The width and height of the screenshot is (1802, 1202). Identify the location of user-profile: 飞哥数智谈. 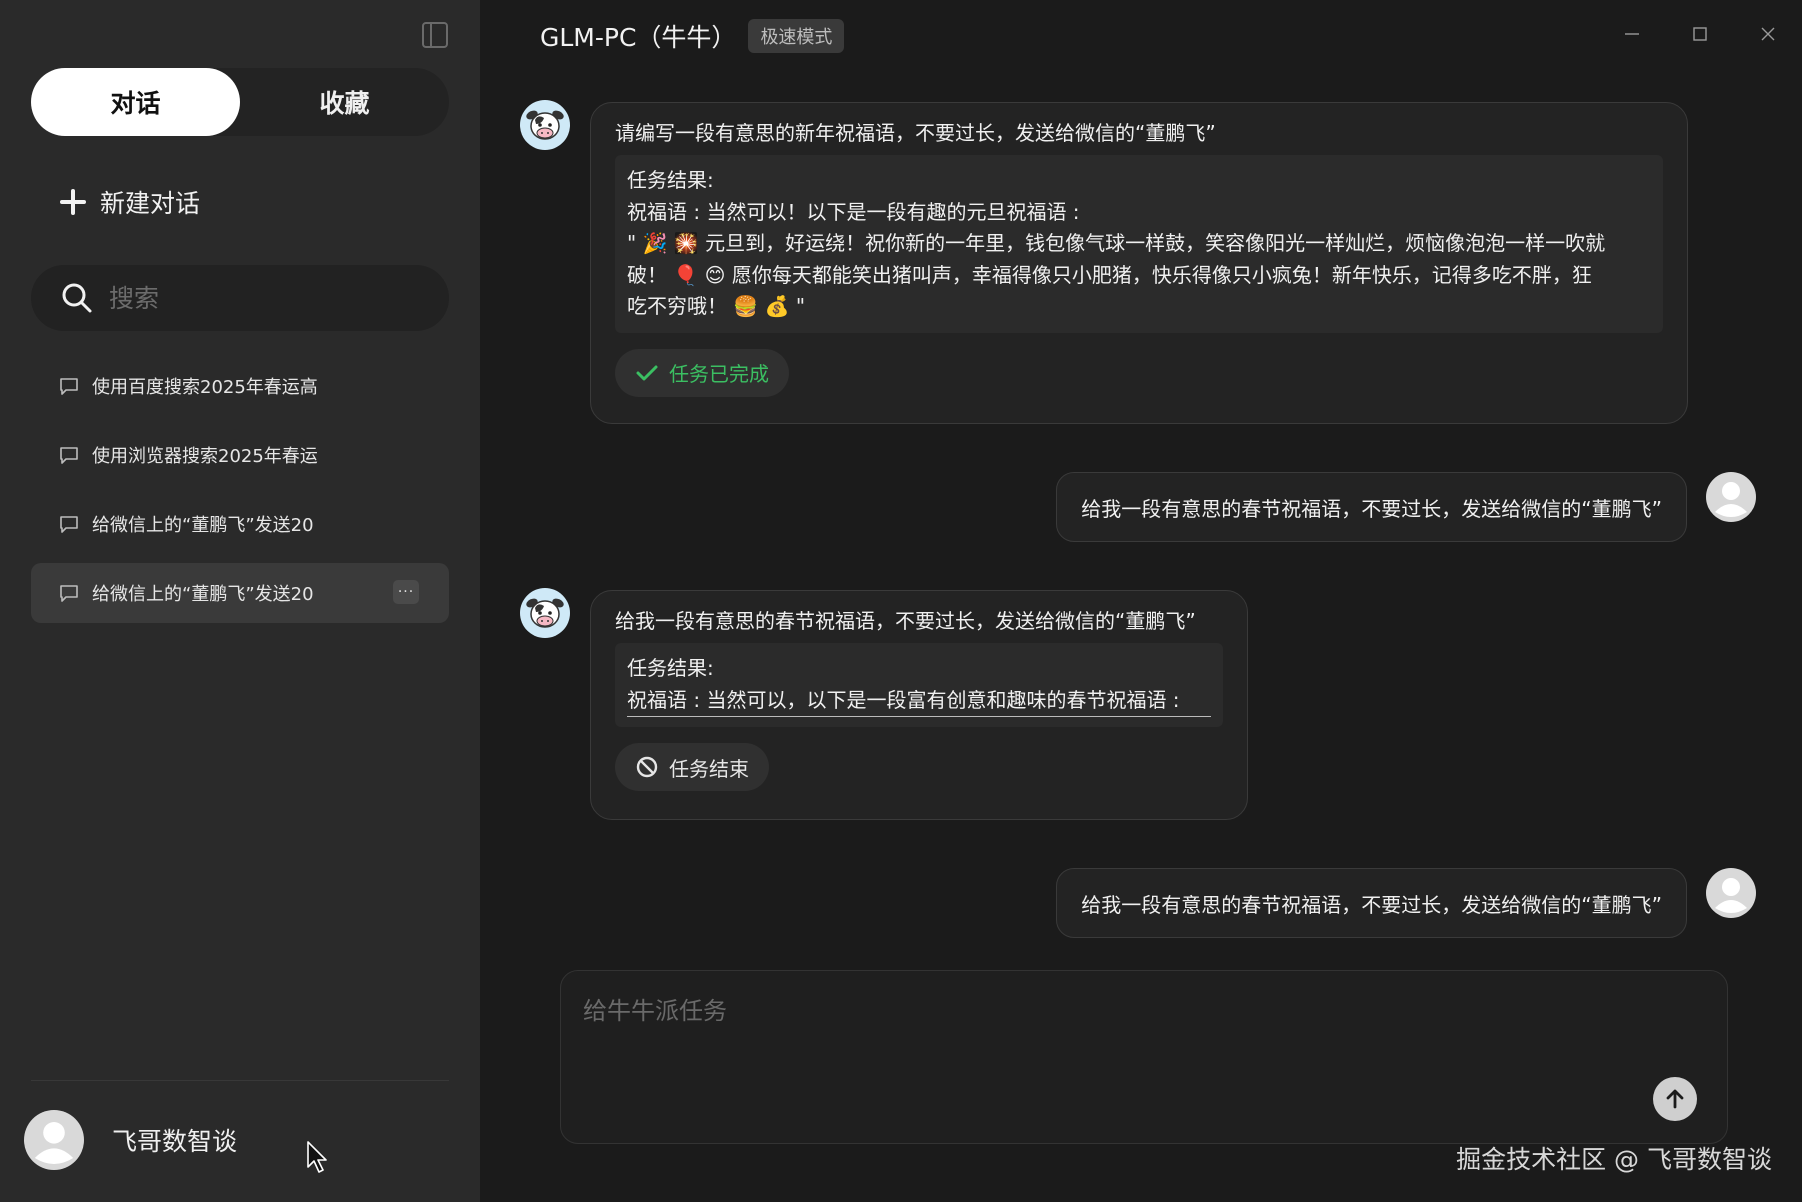
(130, 1140).